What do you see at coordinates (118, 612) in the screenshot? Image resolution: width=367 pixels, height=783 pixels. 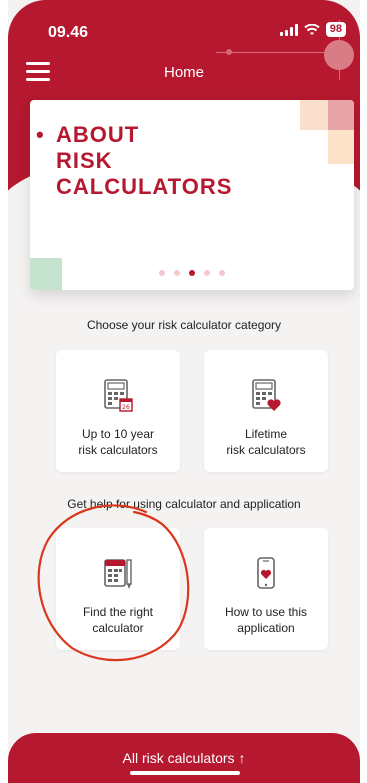 I see `card-label-line: Find the right` at bounding box center [118, 612].